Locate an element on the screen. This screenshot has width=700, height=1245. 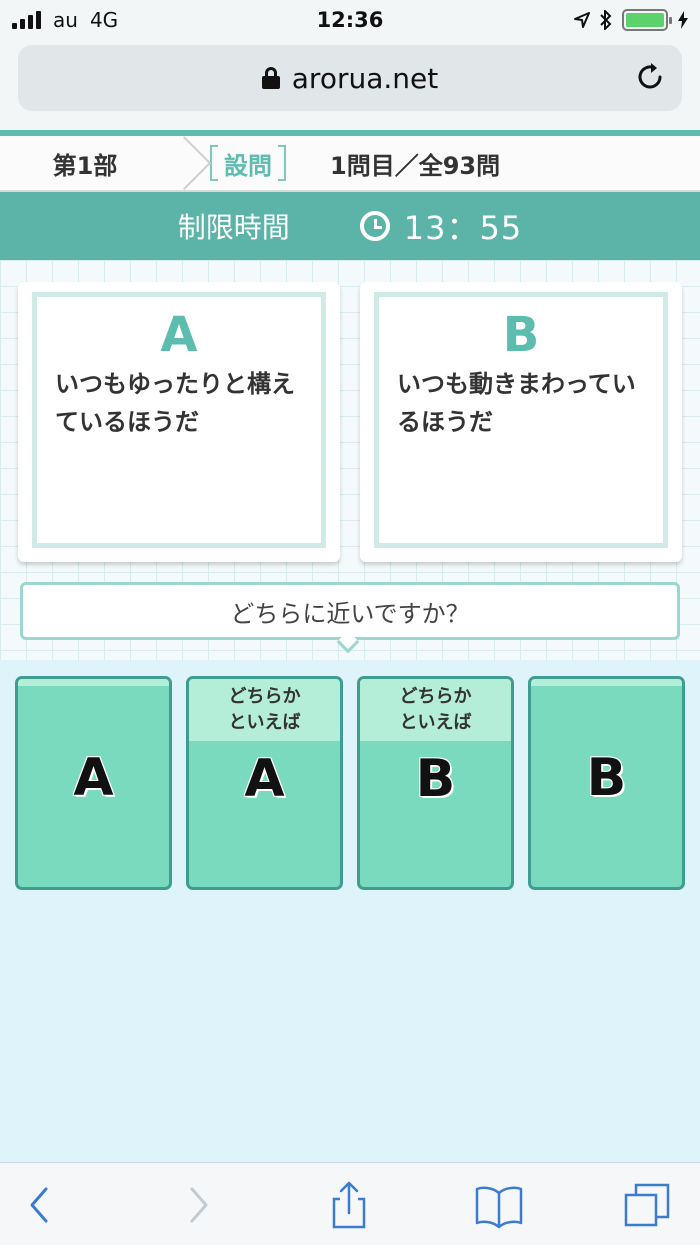
option-letter-b: B is located at coordinates (521, 335).